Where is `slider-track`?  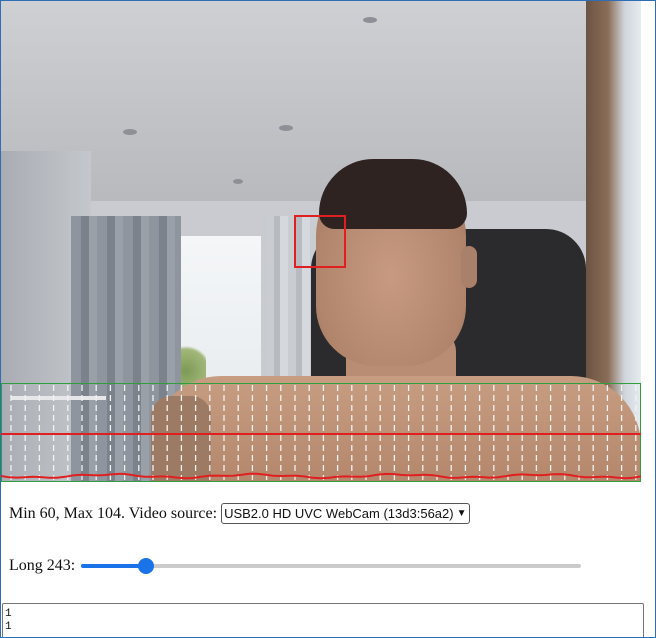 slider-track is located at coordinates (331, 566).